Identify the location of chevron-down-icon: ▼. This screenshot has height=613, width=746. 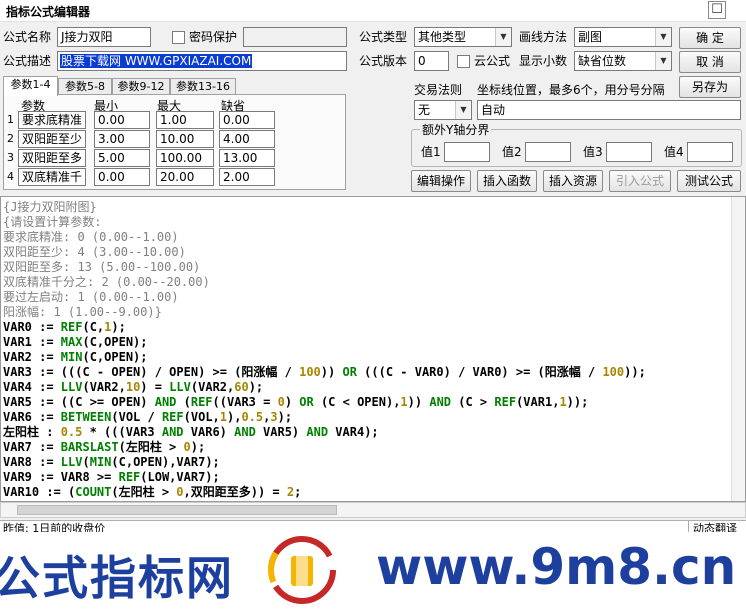
(463, 110).